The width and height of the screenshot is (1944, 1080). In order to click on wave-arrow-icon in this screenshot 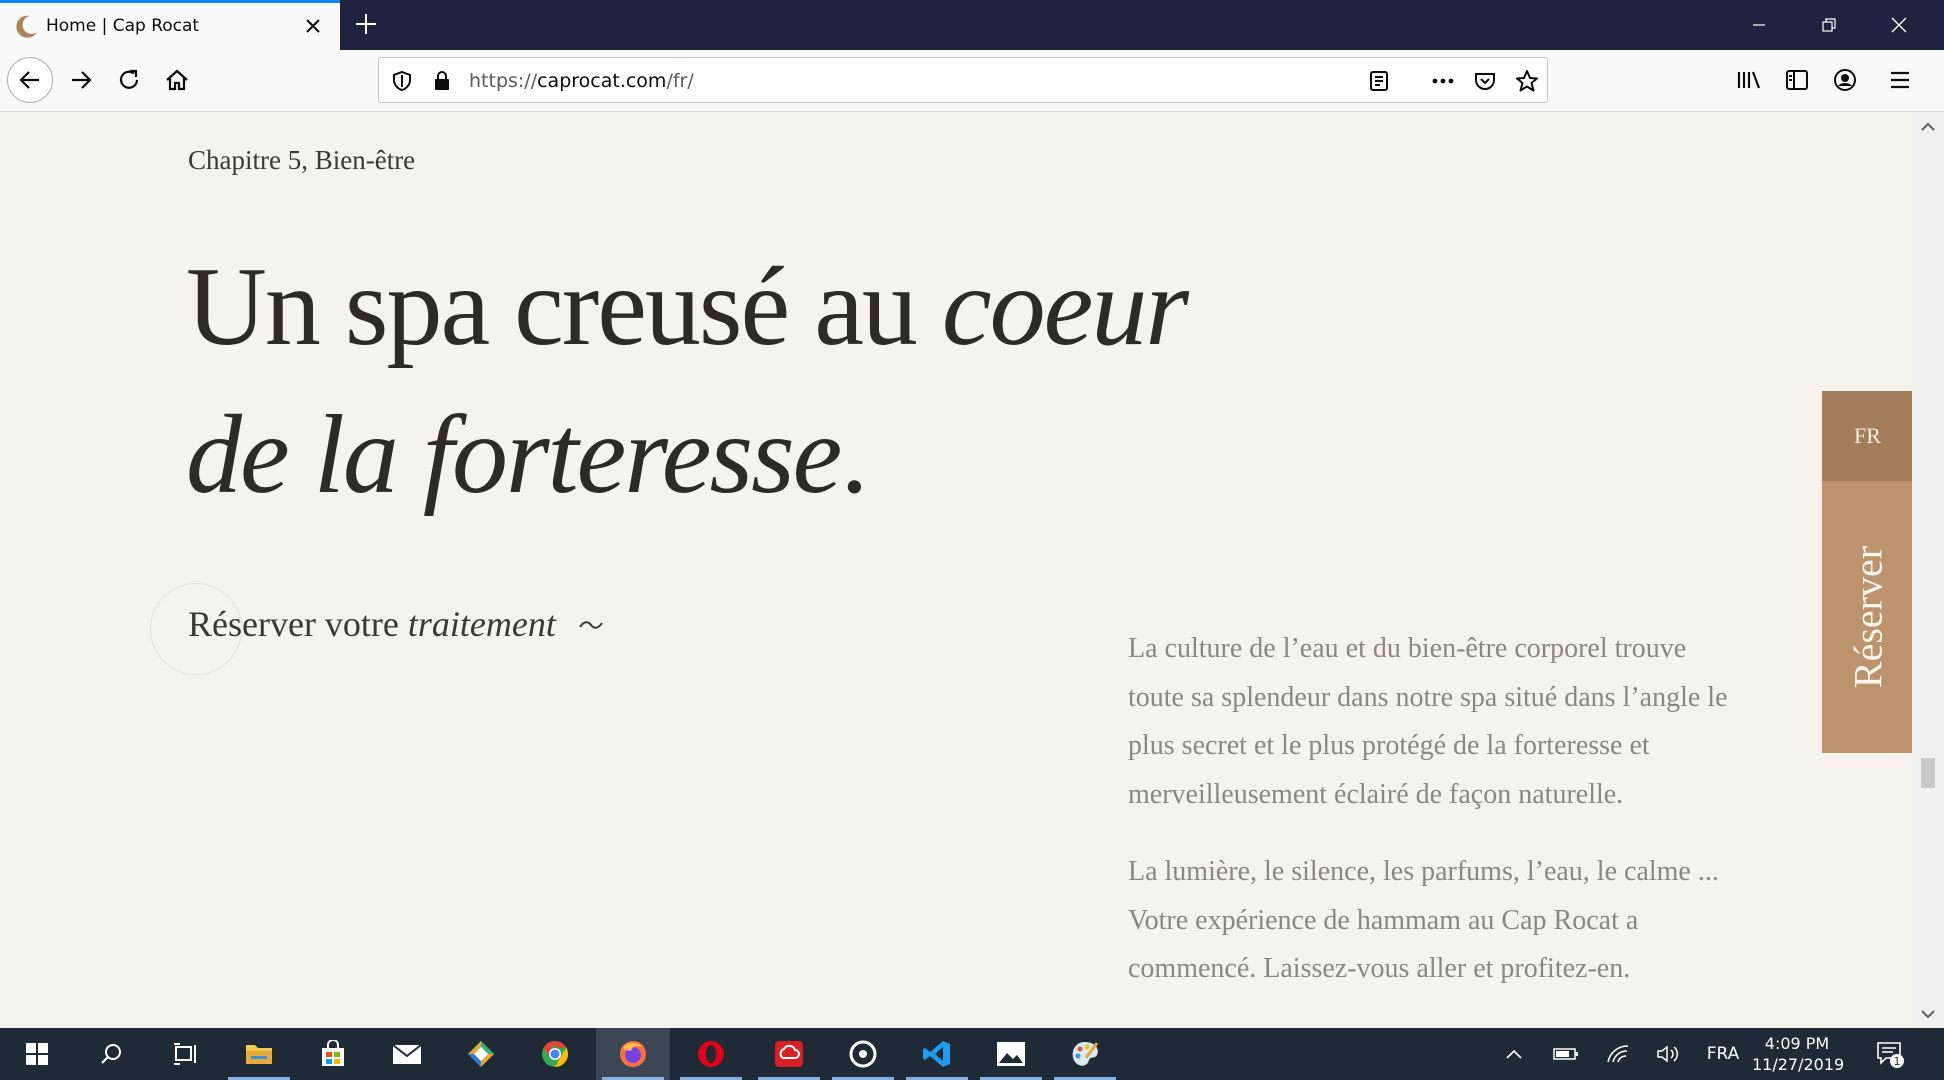, I will do `click(591, 625)`.